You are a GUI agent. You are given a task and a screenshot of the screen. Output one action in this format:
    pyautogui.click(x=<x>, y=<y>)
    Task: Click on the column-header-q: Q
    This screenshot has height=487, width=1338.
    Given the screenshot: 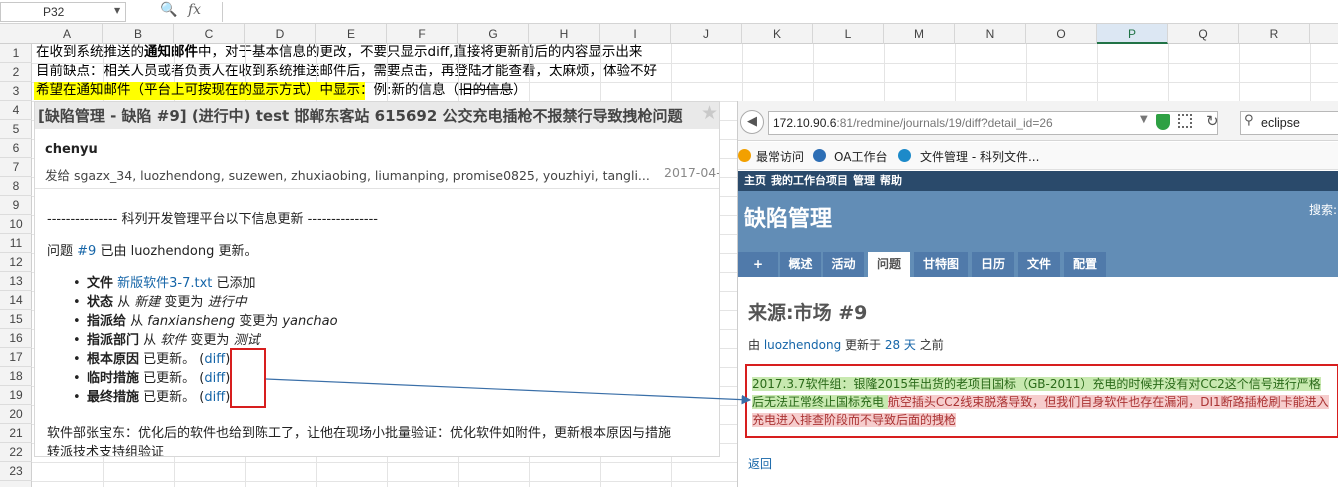 What is the action you would take?
    pyautogui.click(x=1203, y=34)
    